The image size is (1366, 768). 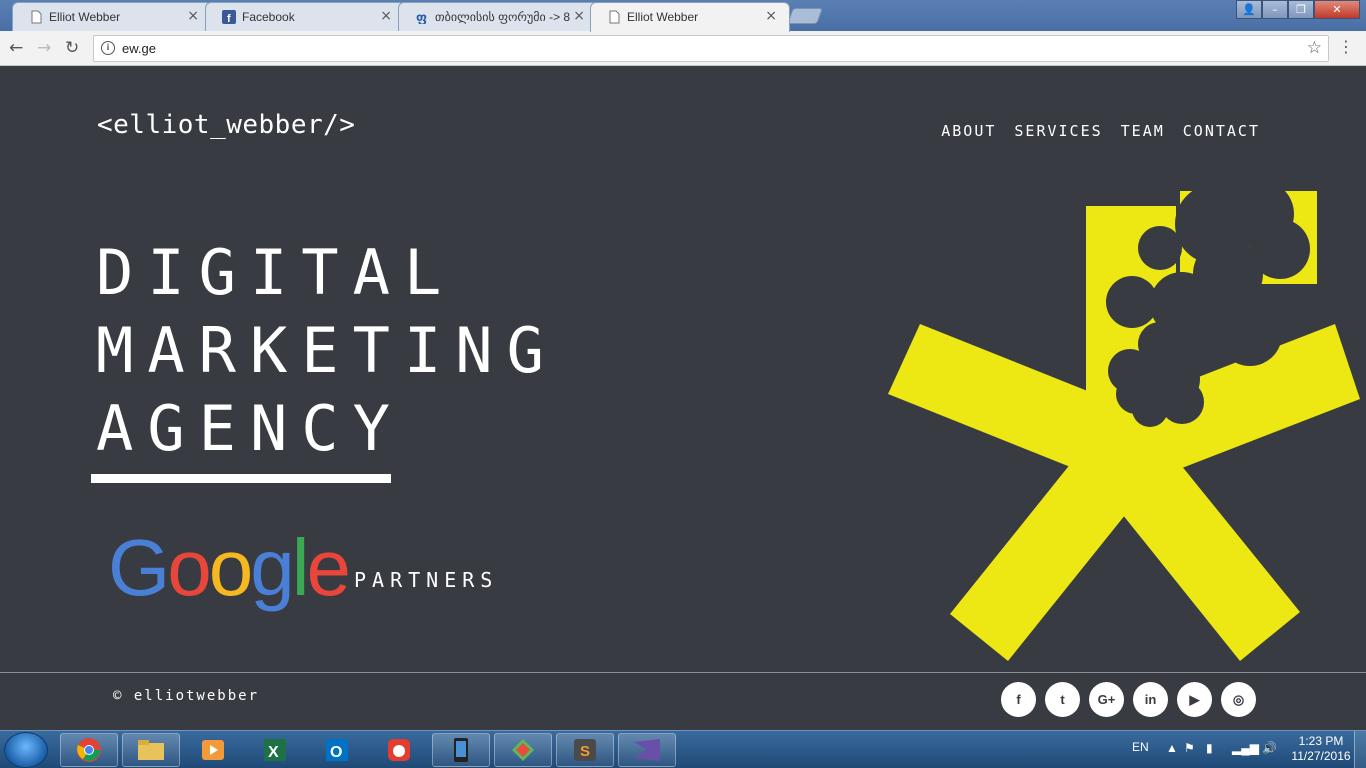 I want to click on youtube-icon: ▶, so click(x=1194, y=699).